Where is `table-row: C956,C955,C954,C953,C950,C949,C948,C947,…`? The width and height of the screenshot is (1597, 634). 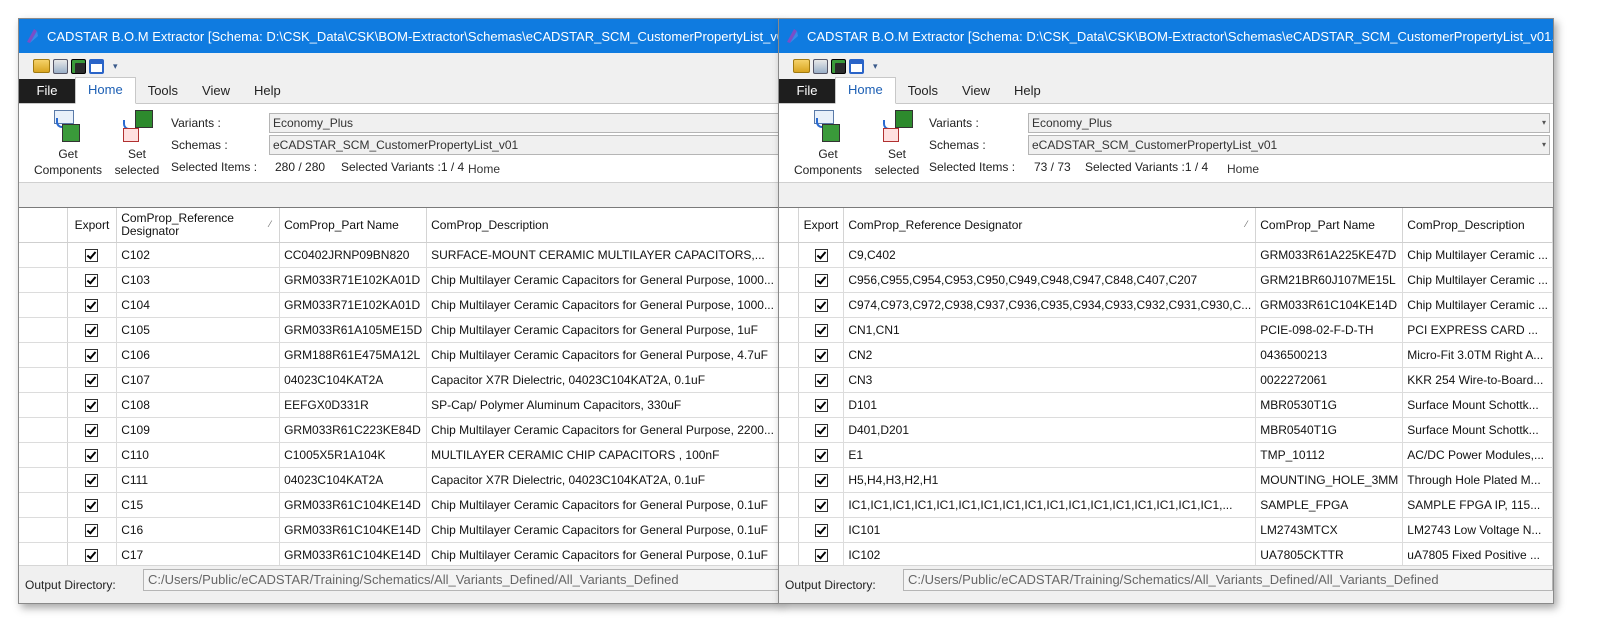
table-row: C956,C955,C954,C953,C950,C949,C948,C947,… is located at coordinates (1166, 280).